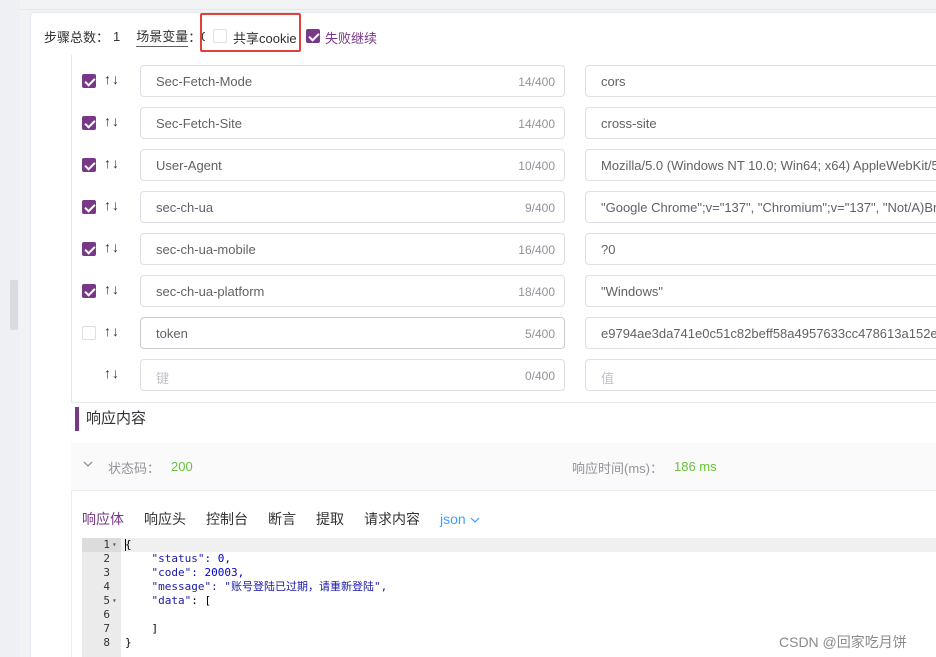  I want to click on share-cookie-checkbox, so click(220, 36).